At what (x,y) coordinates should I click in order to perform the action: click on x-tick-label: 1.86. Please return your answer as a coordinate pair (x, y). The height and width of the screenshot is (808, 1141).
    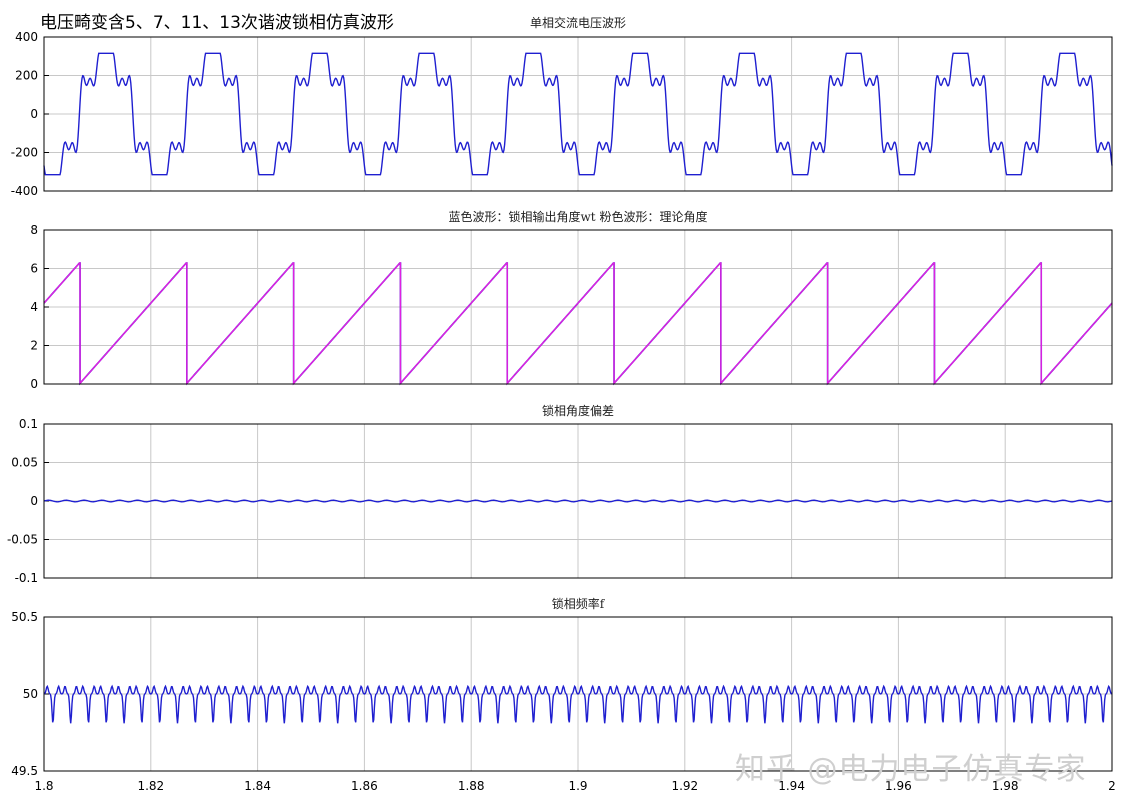
    Looking at the image, I should click on (364, 786).